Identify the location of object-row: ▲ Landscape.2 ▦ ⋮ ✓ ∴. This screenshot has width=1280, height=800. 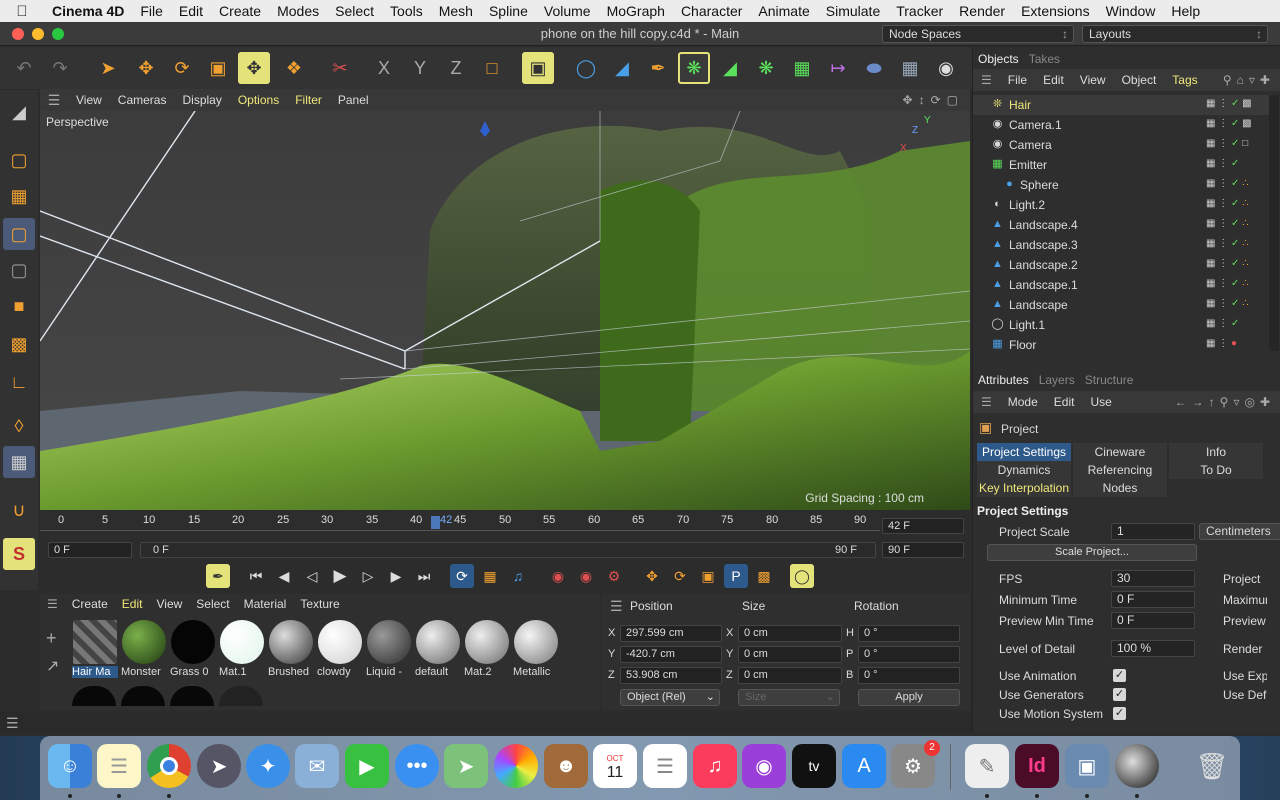
(1121, 265).